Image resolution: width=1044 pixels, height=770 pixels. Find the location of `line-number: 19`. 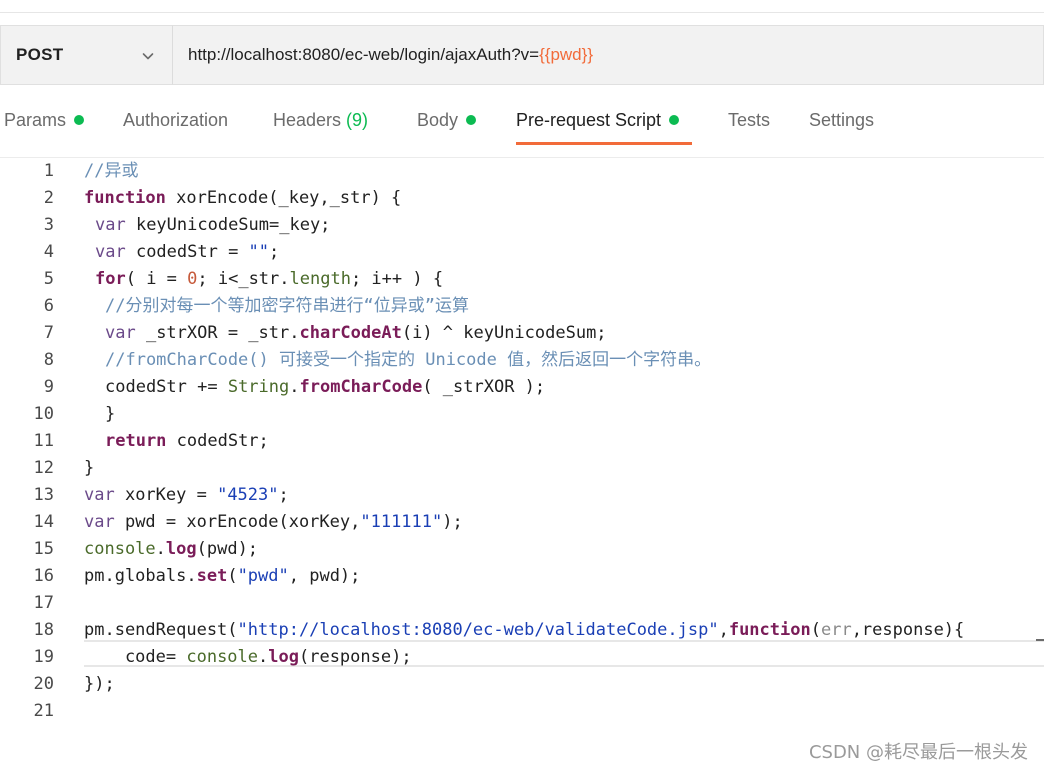

line-number: 19 is located at coordinates (43, 657).